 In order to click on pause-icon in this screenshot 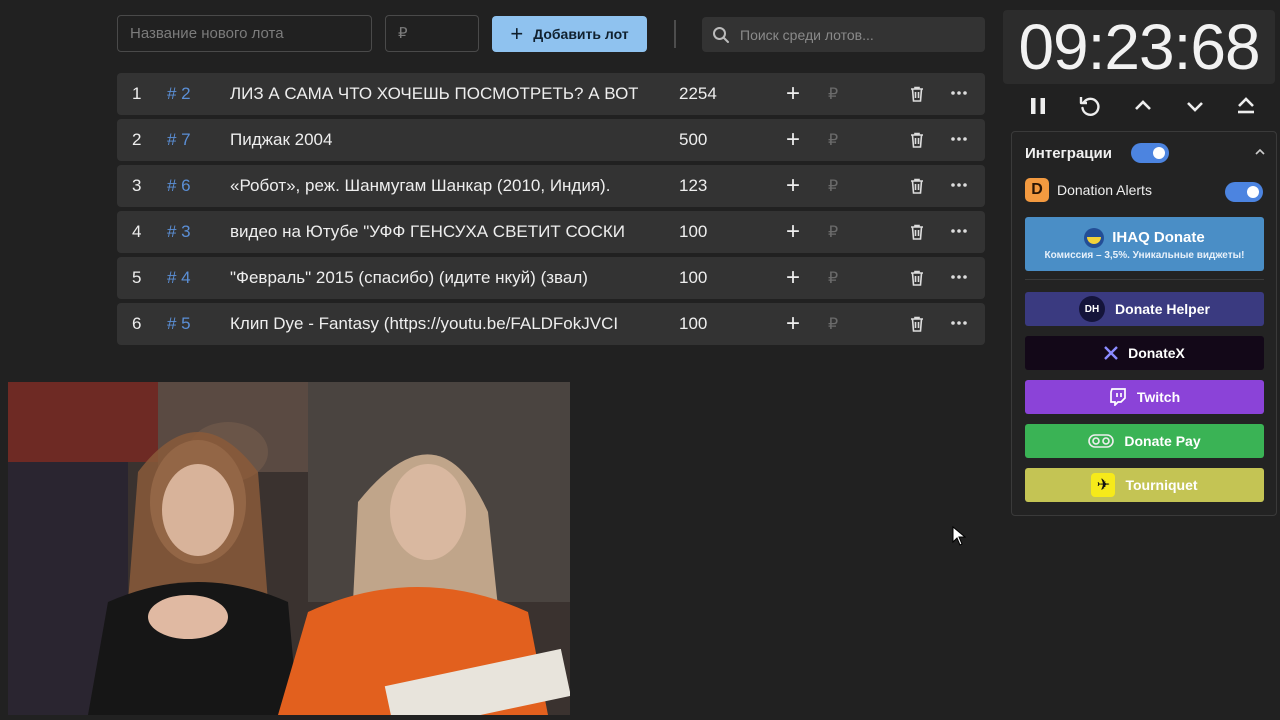, I will do `click(1038, 106)`.